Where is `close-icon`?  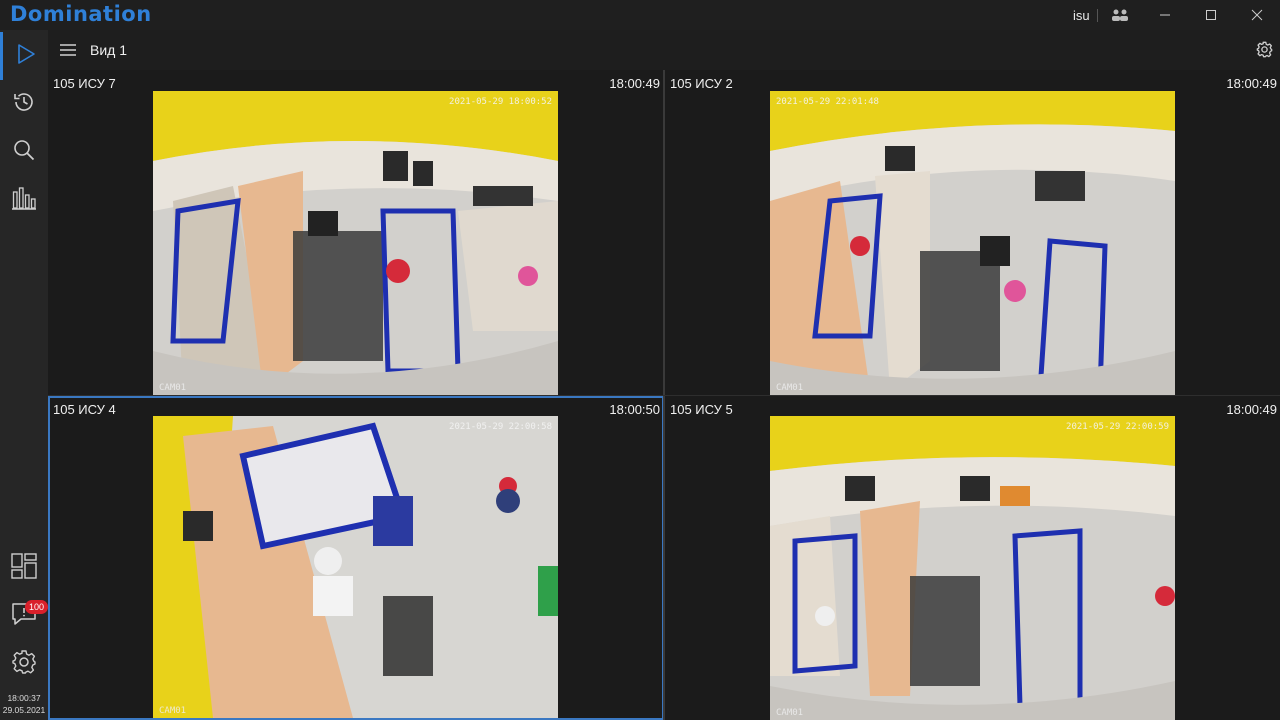
close-icon is located at coordinates (1257, 15).